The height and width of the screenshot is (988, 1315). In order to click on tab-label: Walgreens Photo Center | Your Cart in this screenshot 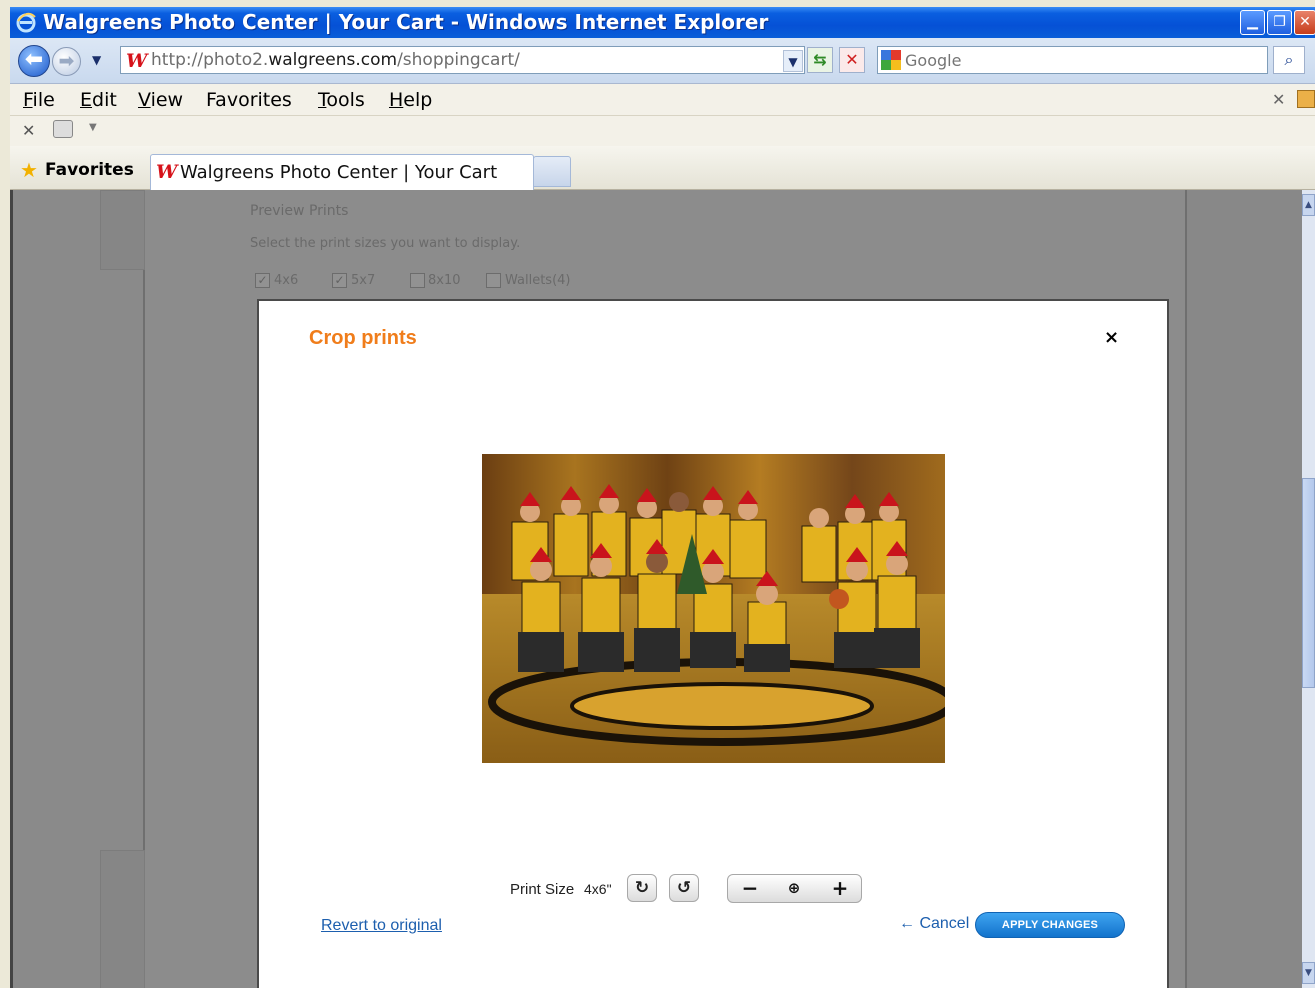, I will do `click(339, 172)`.